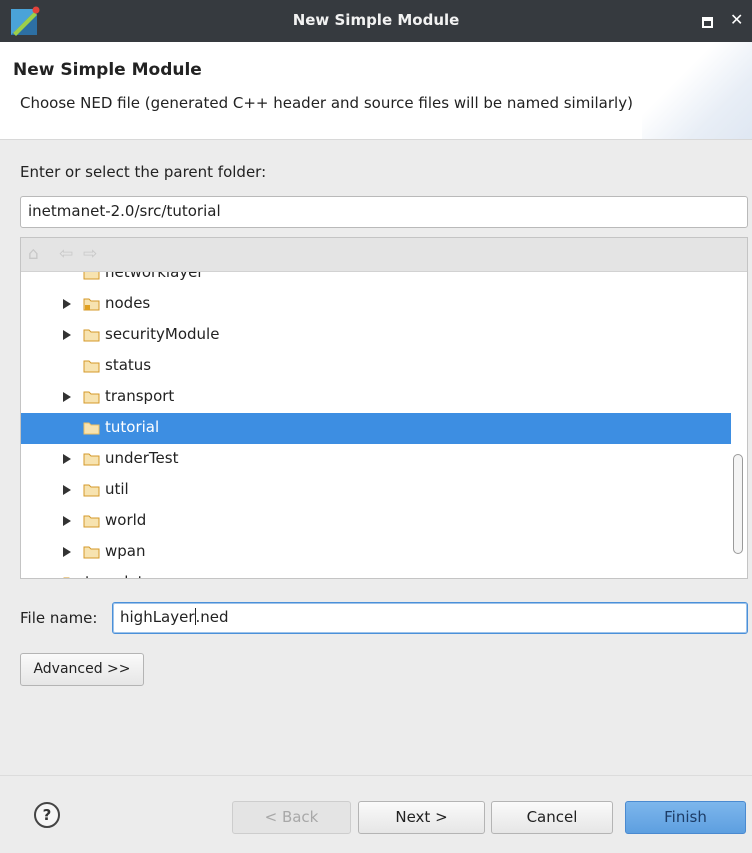 Image resolution: width=752 pixels, height=853 pixels. Describe the element at coordinates (707, 22) in the screenshot. I see `maximize-button` at that location.